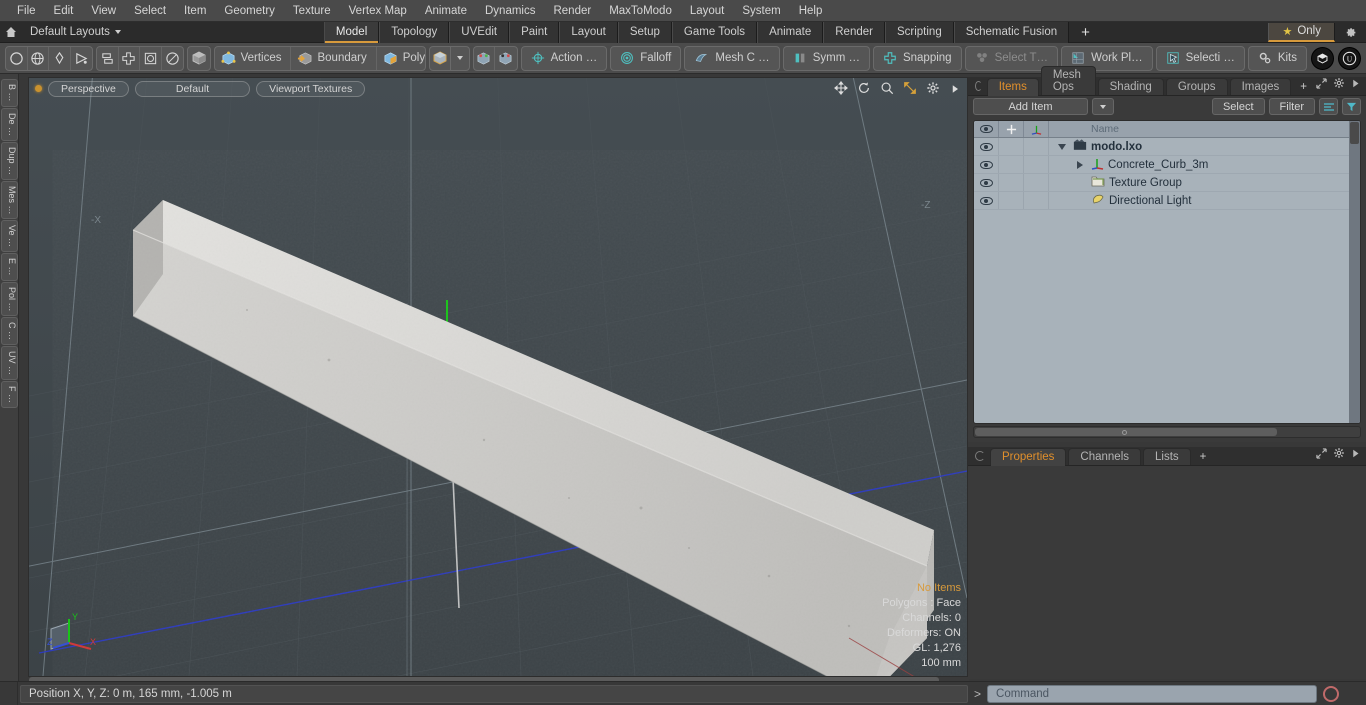  What do you see at coordinates (1152, 693) in the screenshot?
I see `command-input: Command` at bounding box center [1152, 693].